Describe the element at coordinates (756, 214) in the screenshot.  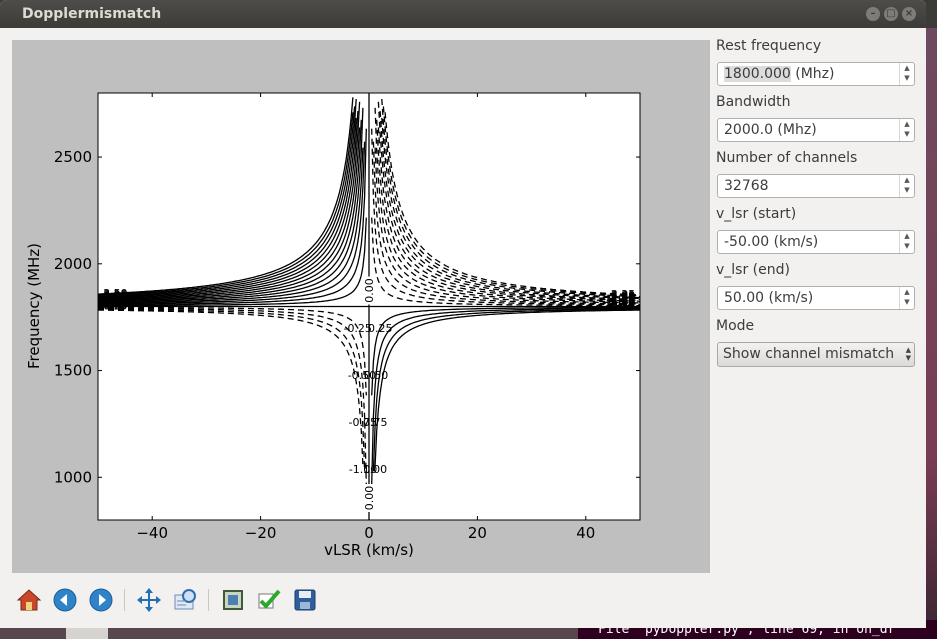
I see `vlsr-start-label: v_lsr (start)` at that location.